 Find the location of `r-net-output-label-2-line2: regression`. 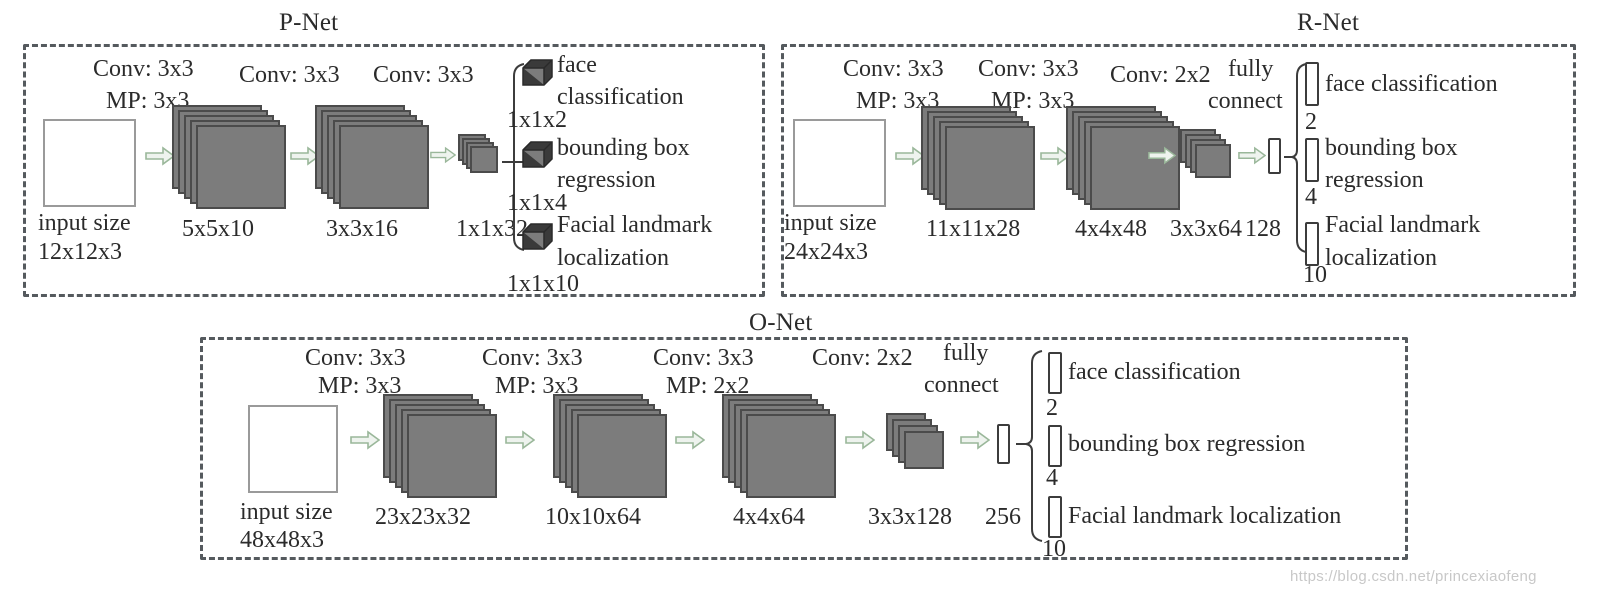

r-net-output-label-2-line2: regression is located at coordinates (1374, 180).